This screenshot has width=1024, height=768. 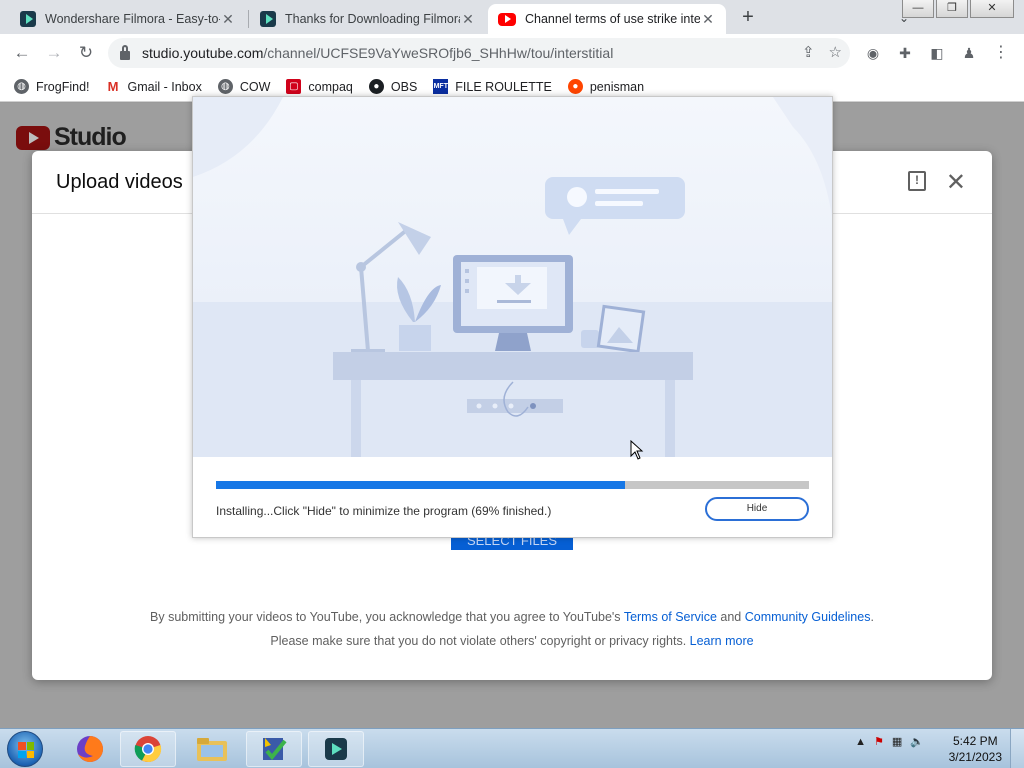 I want to click on bookmark-penisman: ● penisman, so click(x=606, y=86).